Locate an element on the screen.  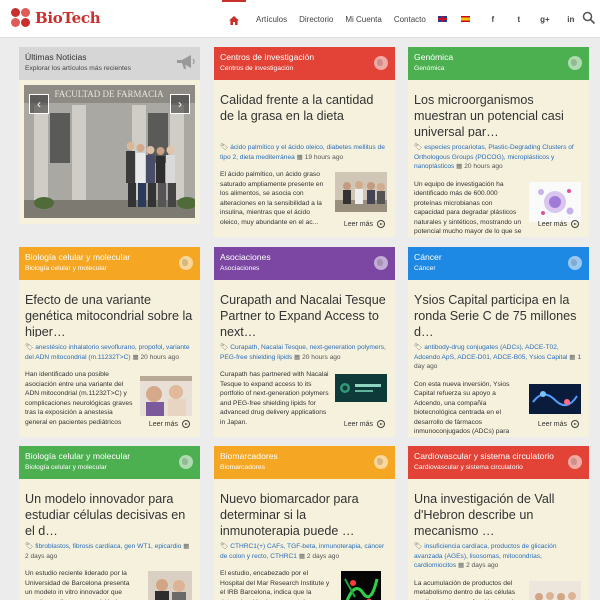
nav-articulos: Artículos is located at coordinates (271, 19).